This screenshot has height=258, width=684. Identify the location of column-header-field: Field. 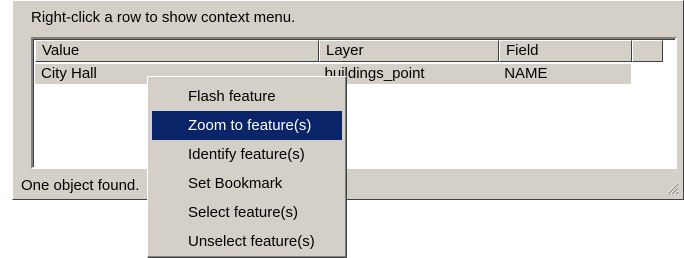
(565, 51).